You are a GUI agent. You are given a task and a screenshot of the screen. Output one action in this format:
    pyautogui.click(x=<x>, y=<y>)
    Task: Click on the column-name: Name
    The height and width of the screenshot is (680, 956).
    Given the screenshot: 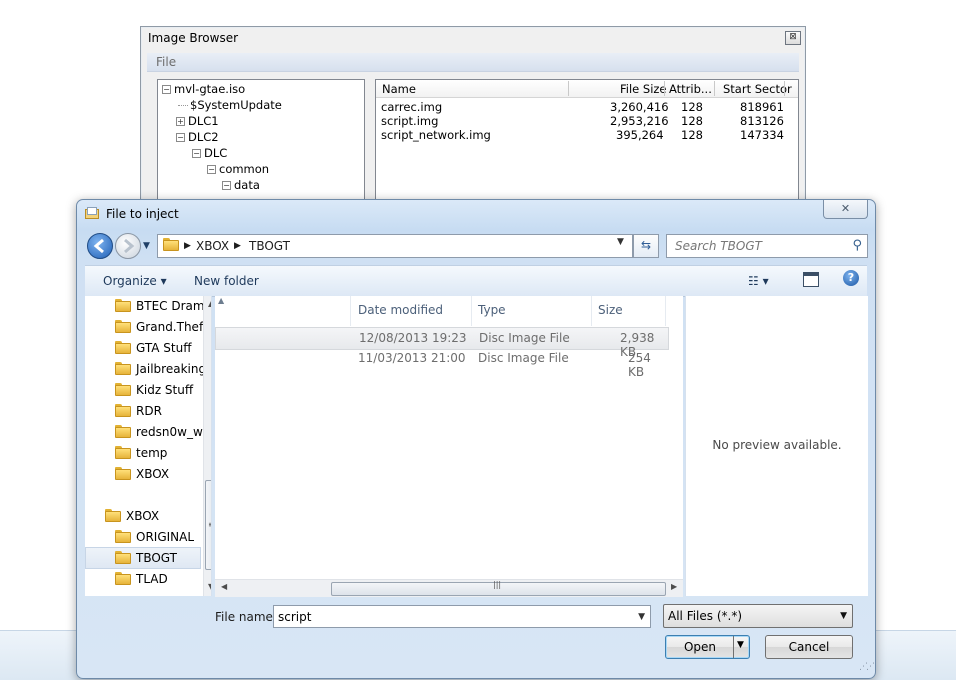 What is the action you would take?
    pyautogui.click(x=399, y=89)
    